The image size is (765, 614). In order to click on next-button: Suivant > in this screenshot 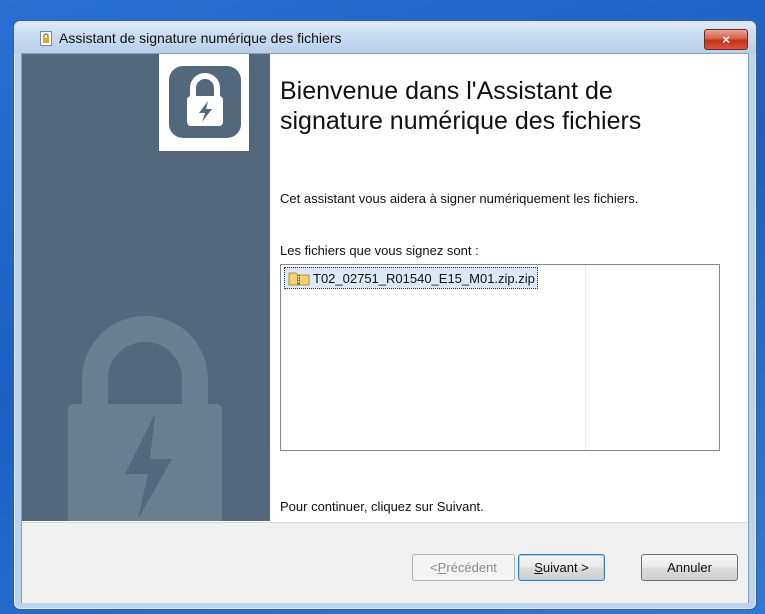, I will do `click(561, 567)`.